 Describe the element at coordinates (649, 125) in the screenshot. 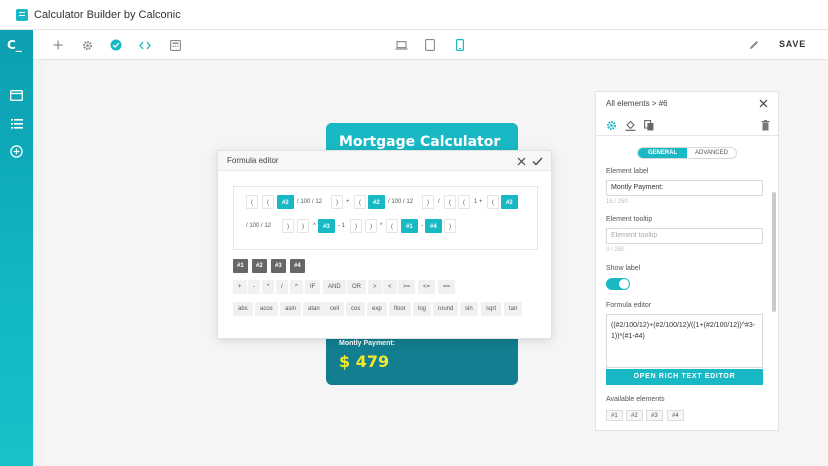

I see `copy-icon` at that location.